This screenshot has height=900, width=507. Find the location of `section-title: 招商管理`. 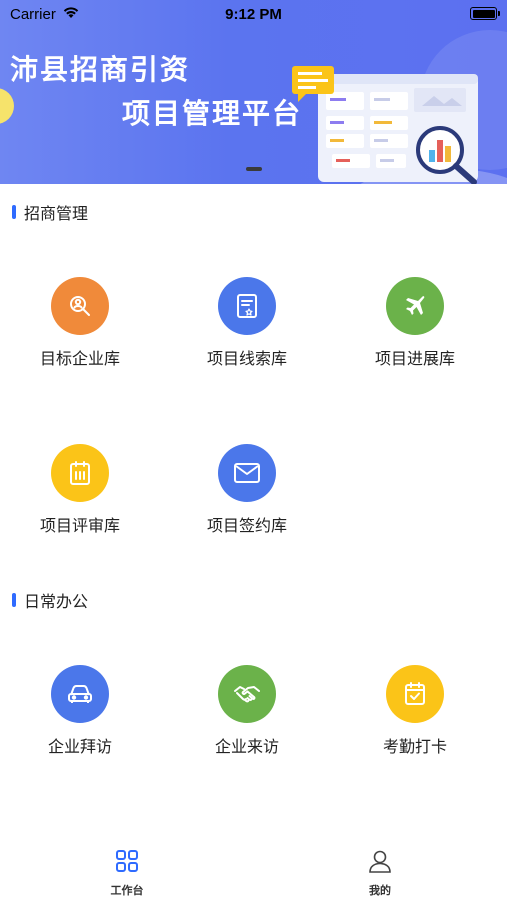

section-title: 招商管理 is located at coordinates (56, 213).